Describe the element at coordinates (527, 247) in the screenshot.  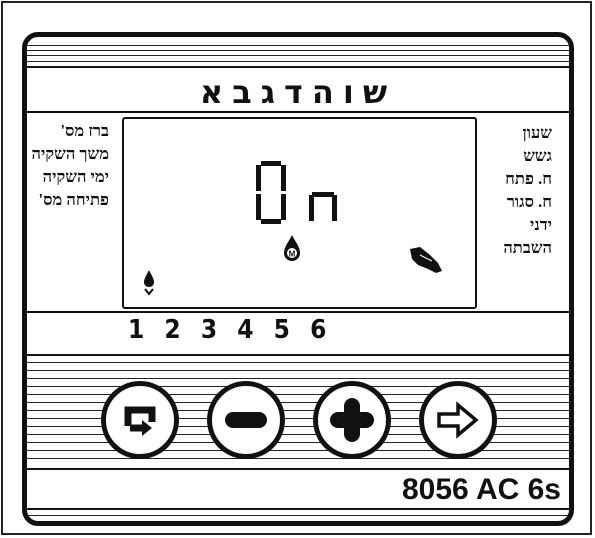
I see `label-disable: השבתה` at that location.